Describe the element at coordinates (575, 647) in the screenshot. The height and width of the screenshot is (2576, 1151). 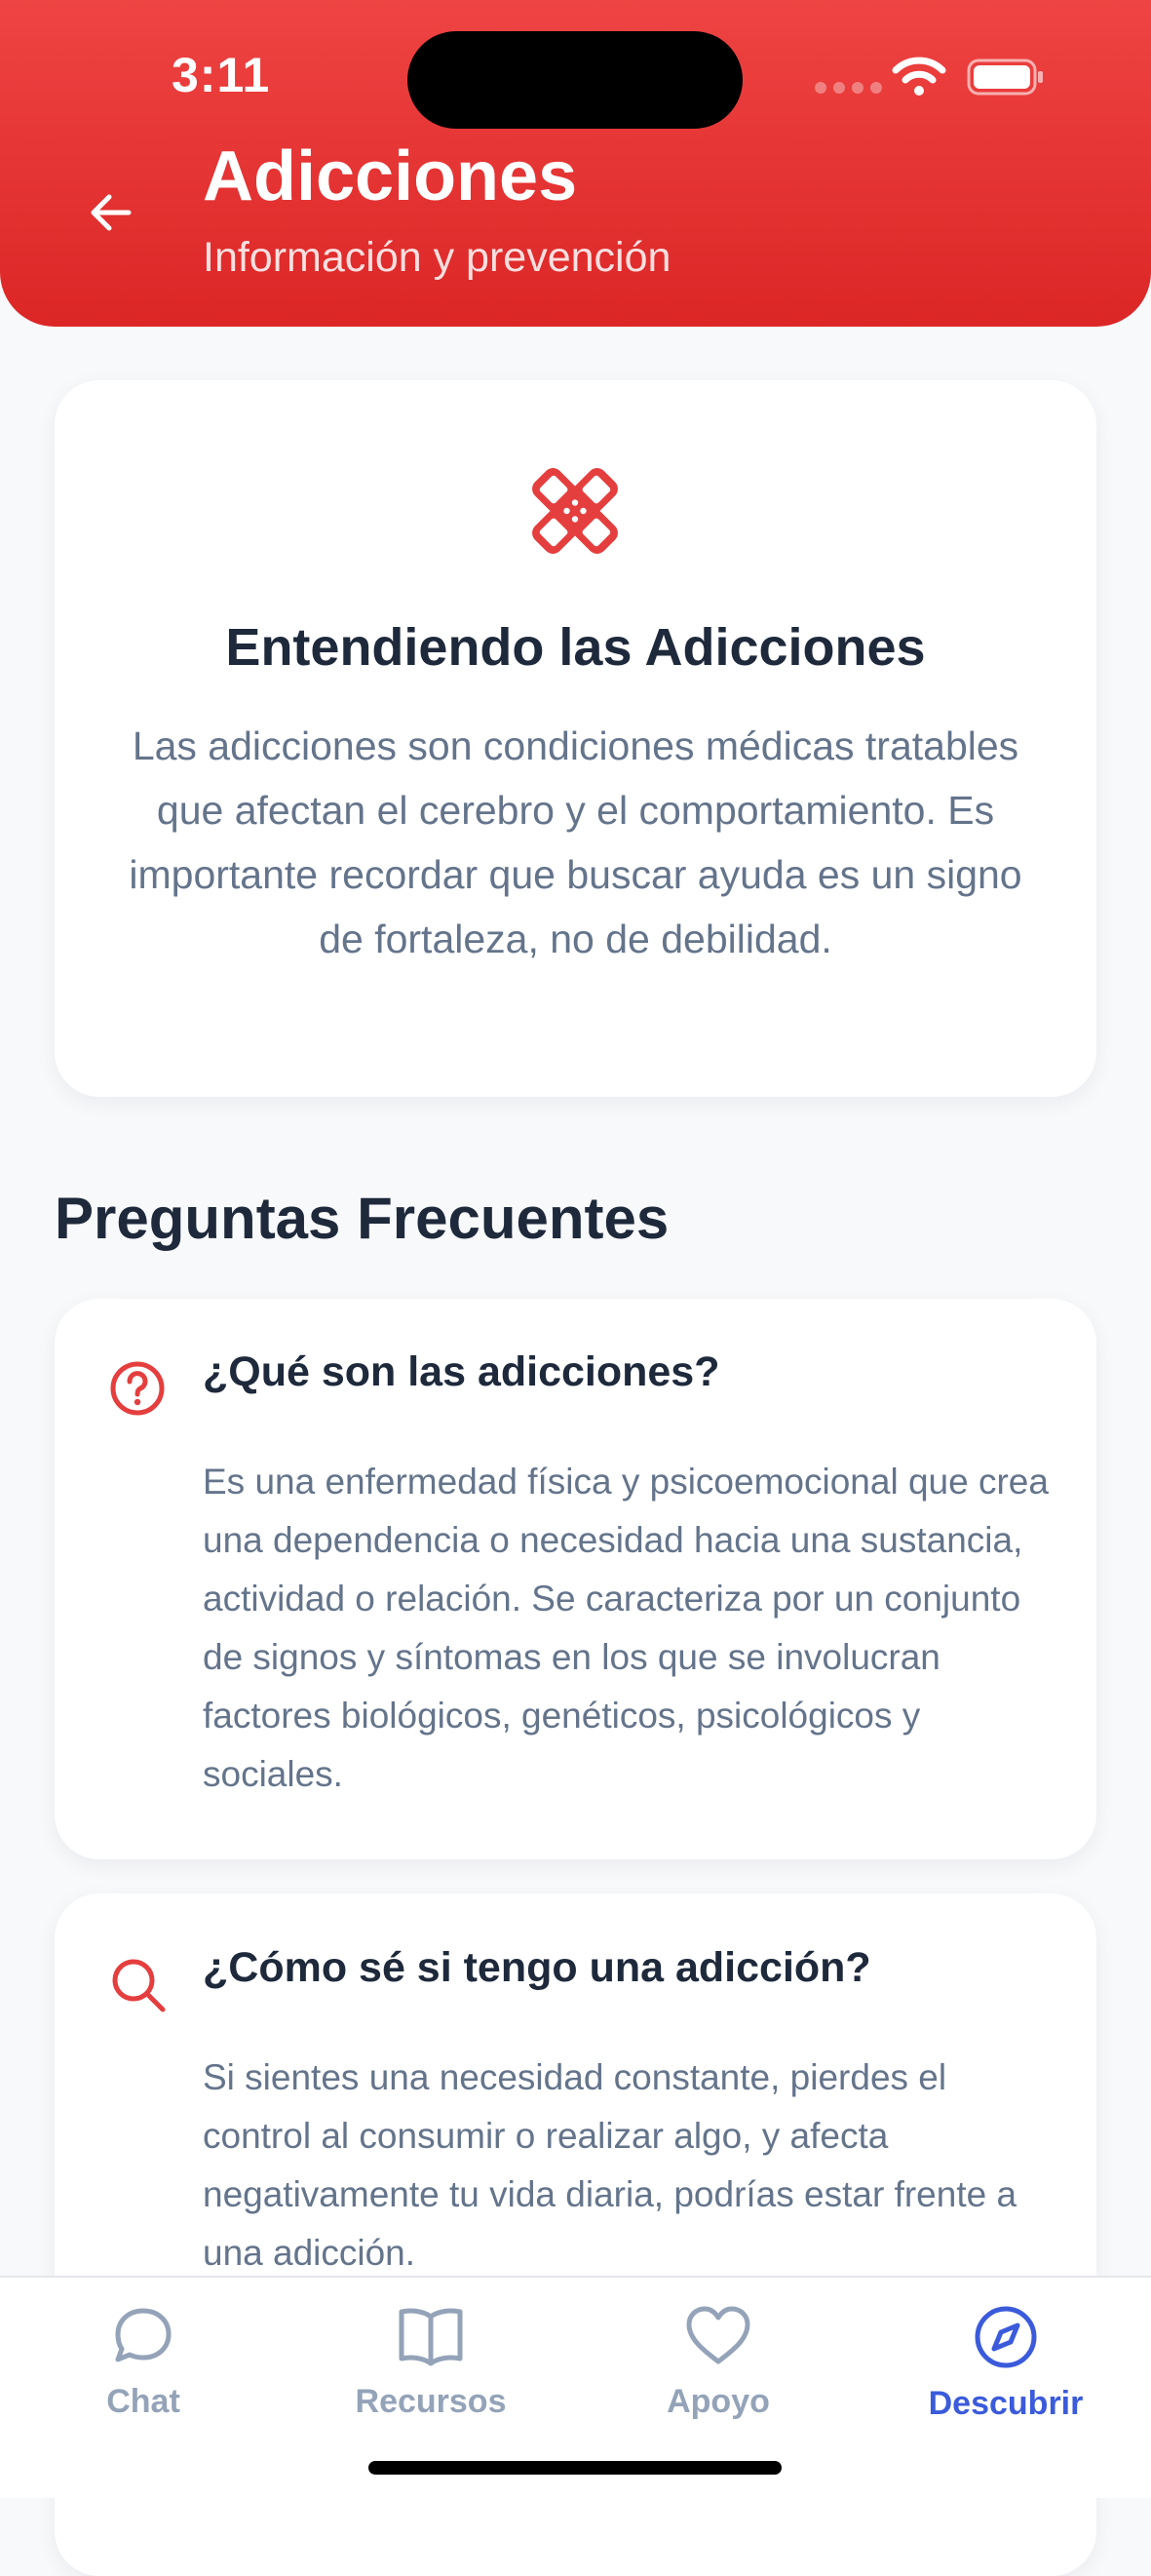
I see `intro-title: Entendiendo las Adicciones` at that location.